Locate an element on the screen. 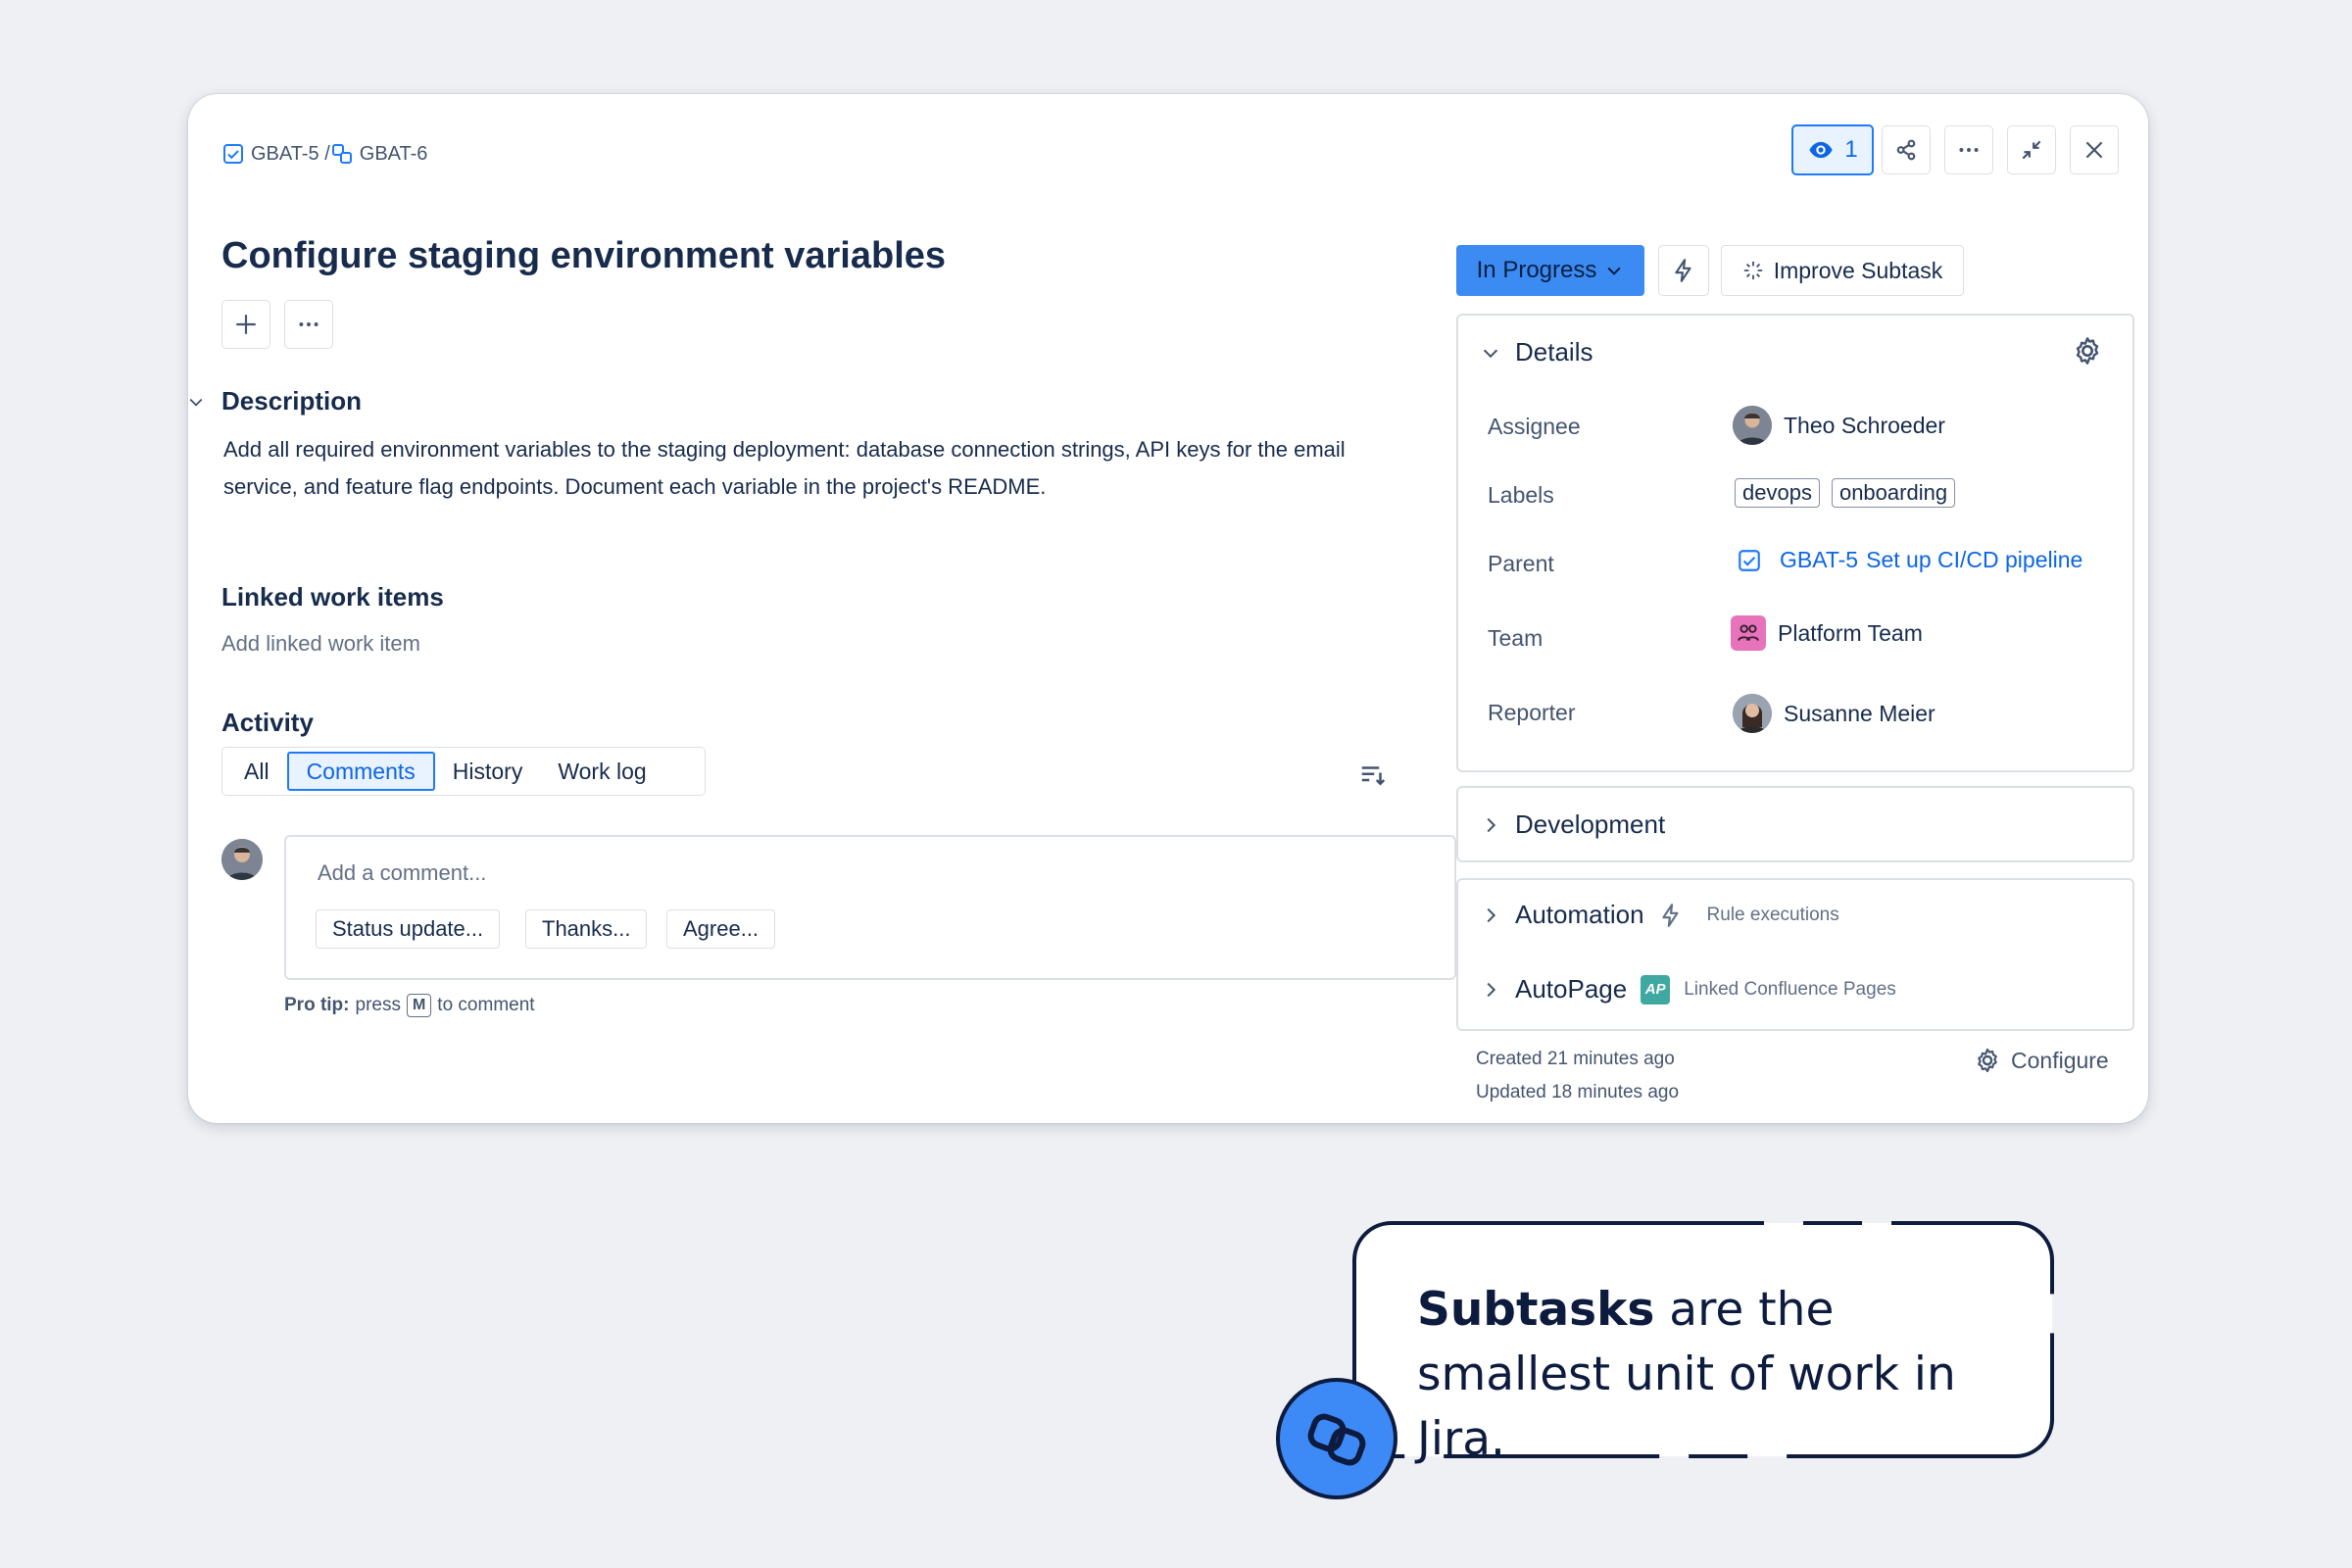 The width and height of the screenshot is (2352, 1568). configure-label: Configure is located at coordinates (2060, 1060).